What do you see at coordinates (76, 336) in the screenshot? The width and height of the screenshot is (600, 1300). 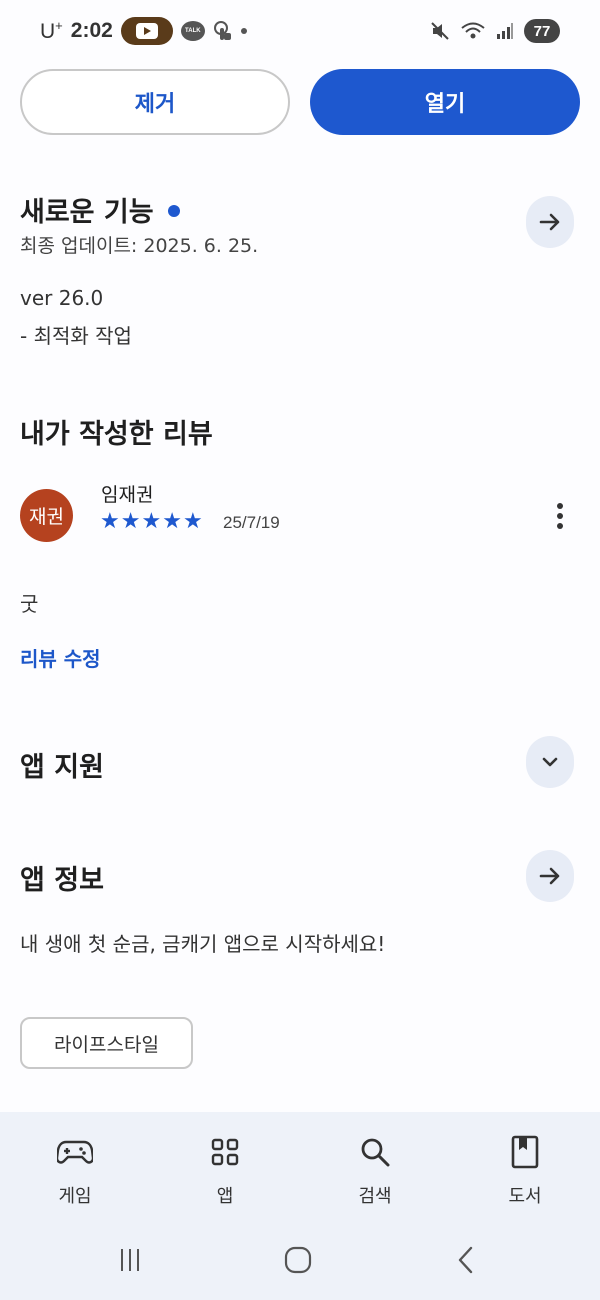 I see `release-note-text: - 최적화 작업` at bounding box center [76, 336].